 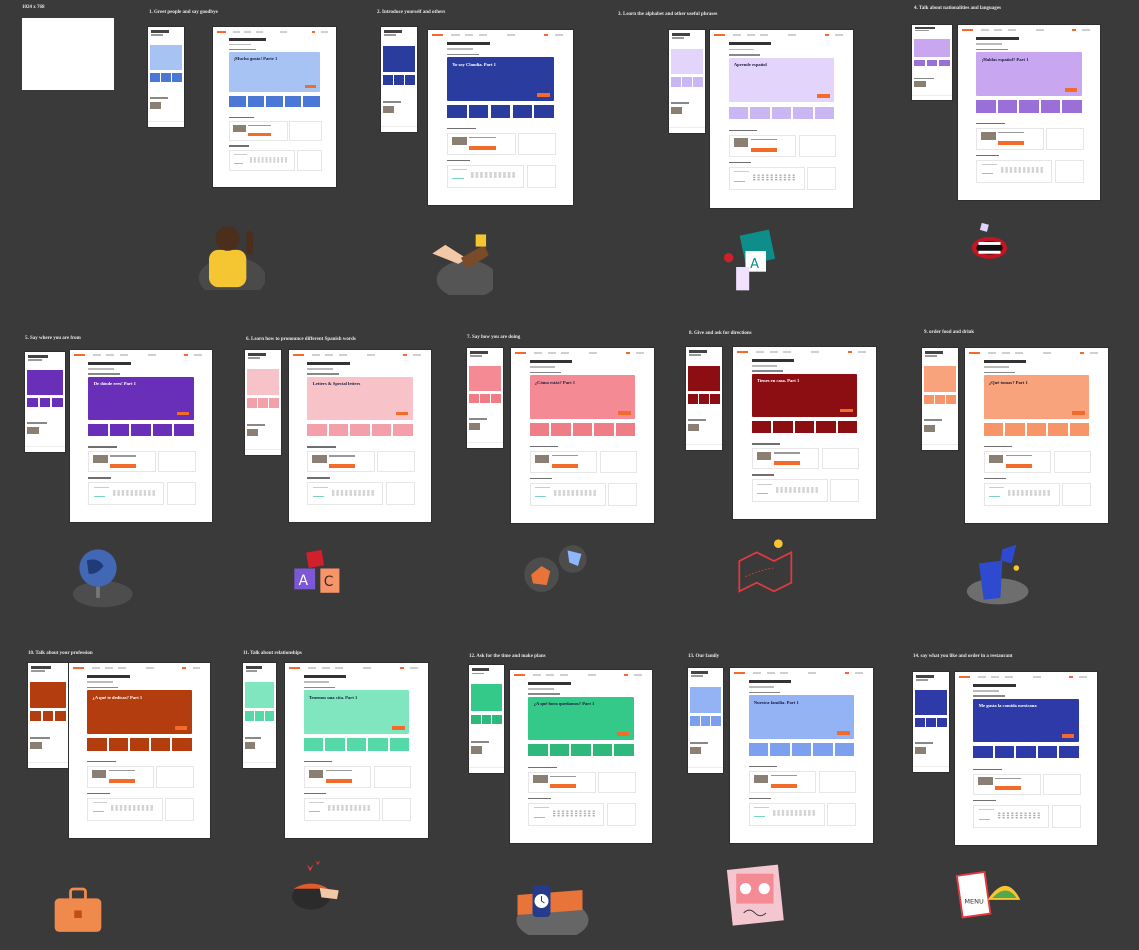 I want to click on lesson-hero-card: ¡Mucho gusto! Parte 1, so click(x=274, y=71).